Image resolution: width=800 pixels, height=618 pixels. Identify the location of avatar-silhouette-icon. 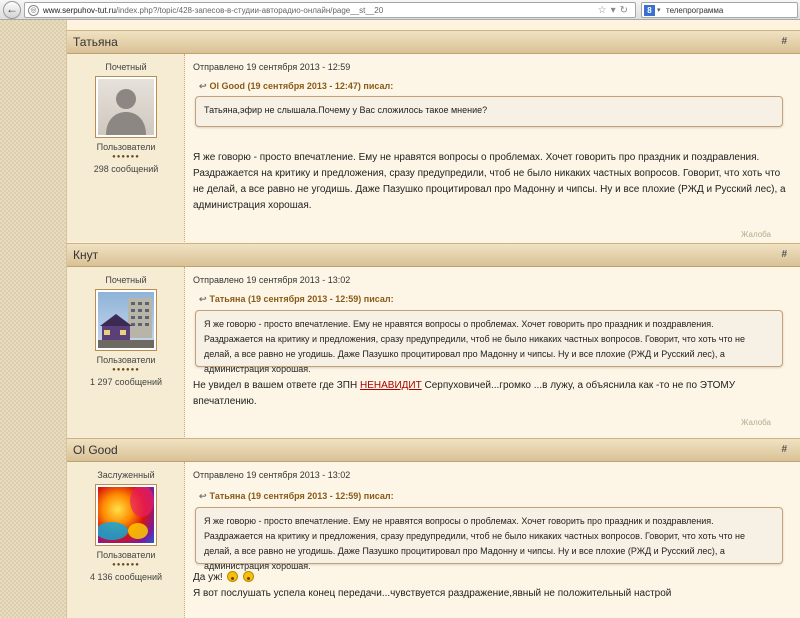
(126, 112).